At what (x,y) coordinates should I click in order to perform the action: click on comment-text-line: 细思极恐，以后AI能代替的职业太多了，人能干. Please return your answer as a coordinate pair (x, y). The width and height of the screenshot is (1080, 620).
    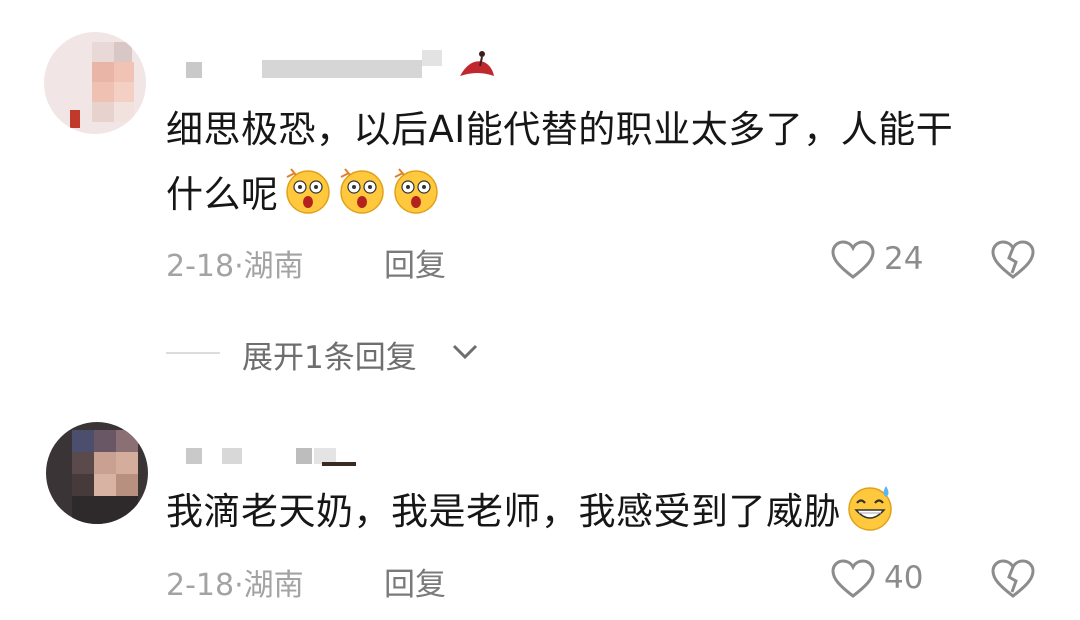
    Looking at the image, I should click on (560, 129).